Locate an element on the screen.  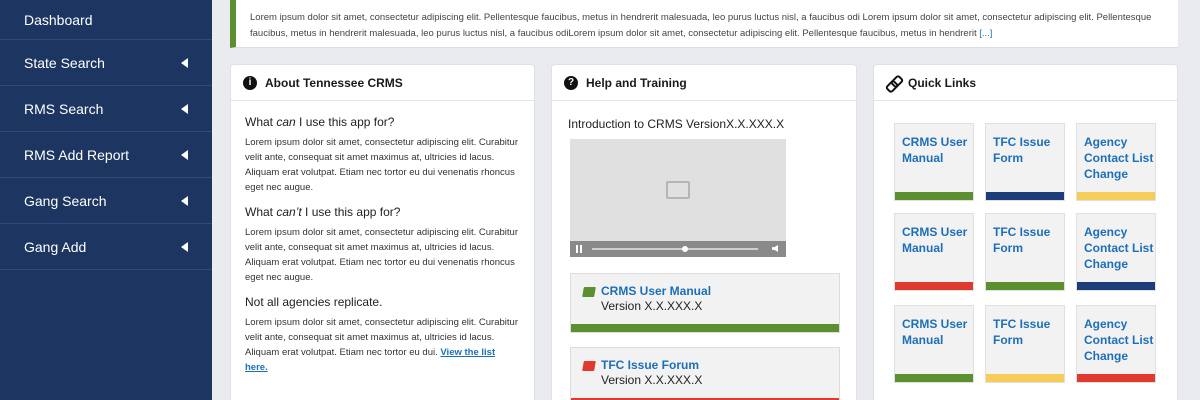
info-icon: i is located at coordinates (250, 82).